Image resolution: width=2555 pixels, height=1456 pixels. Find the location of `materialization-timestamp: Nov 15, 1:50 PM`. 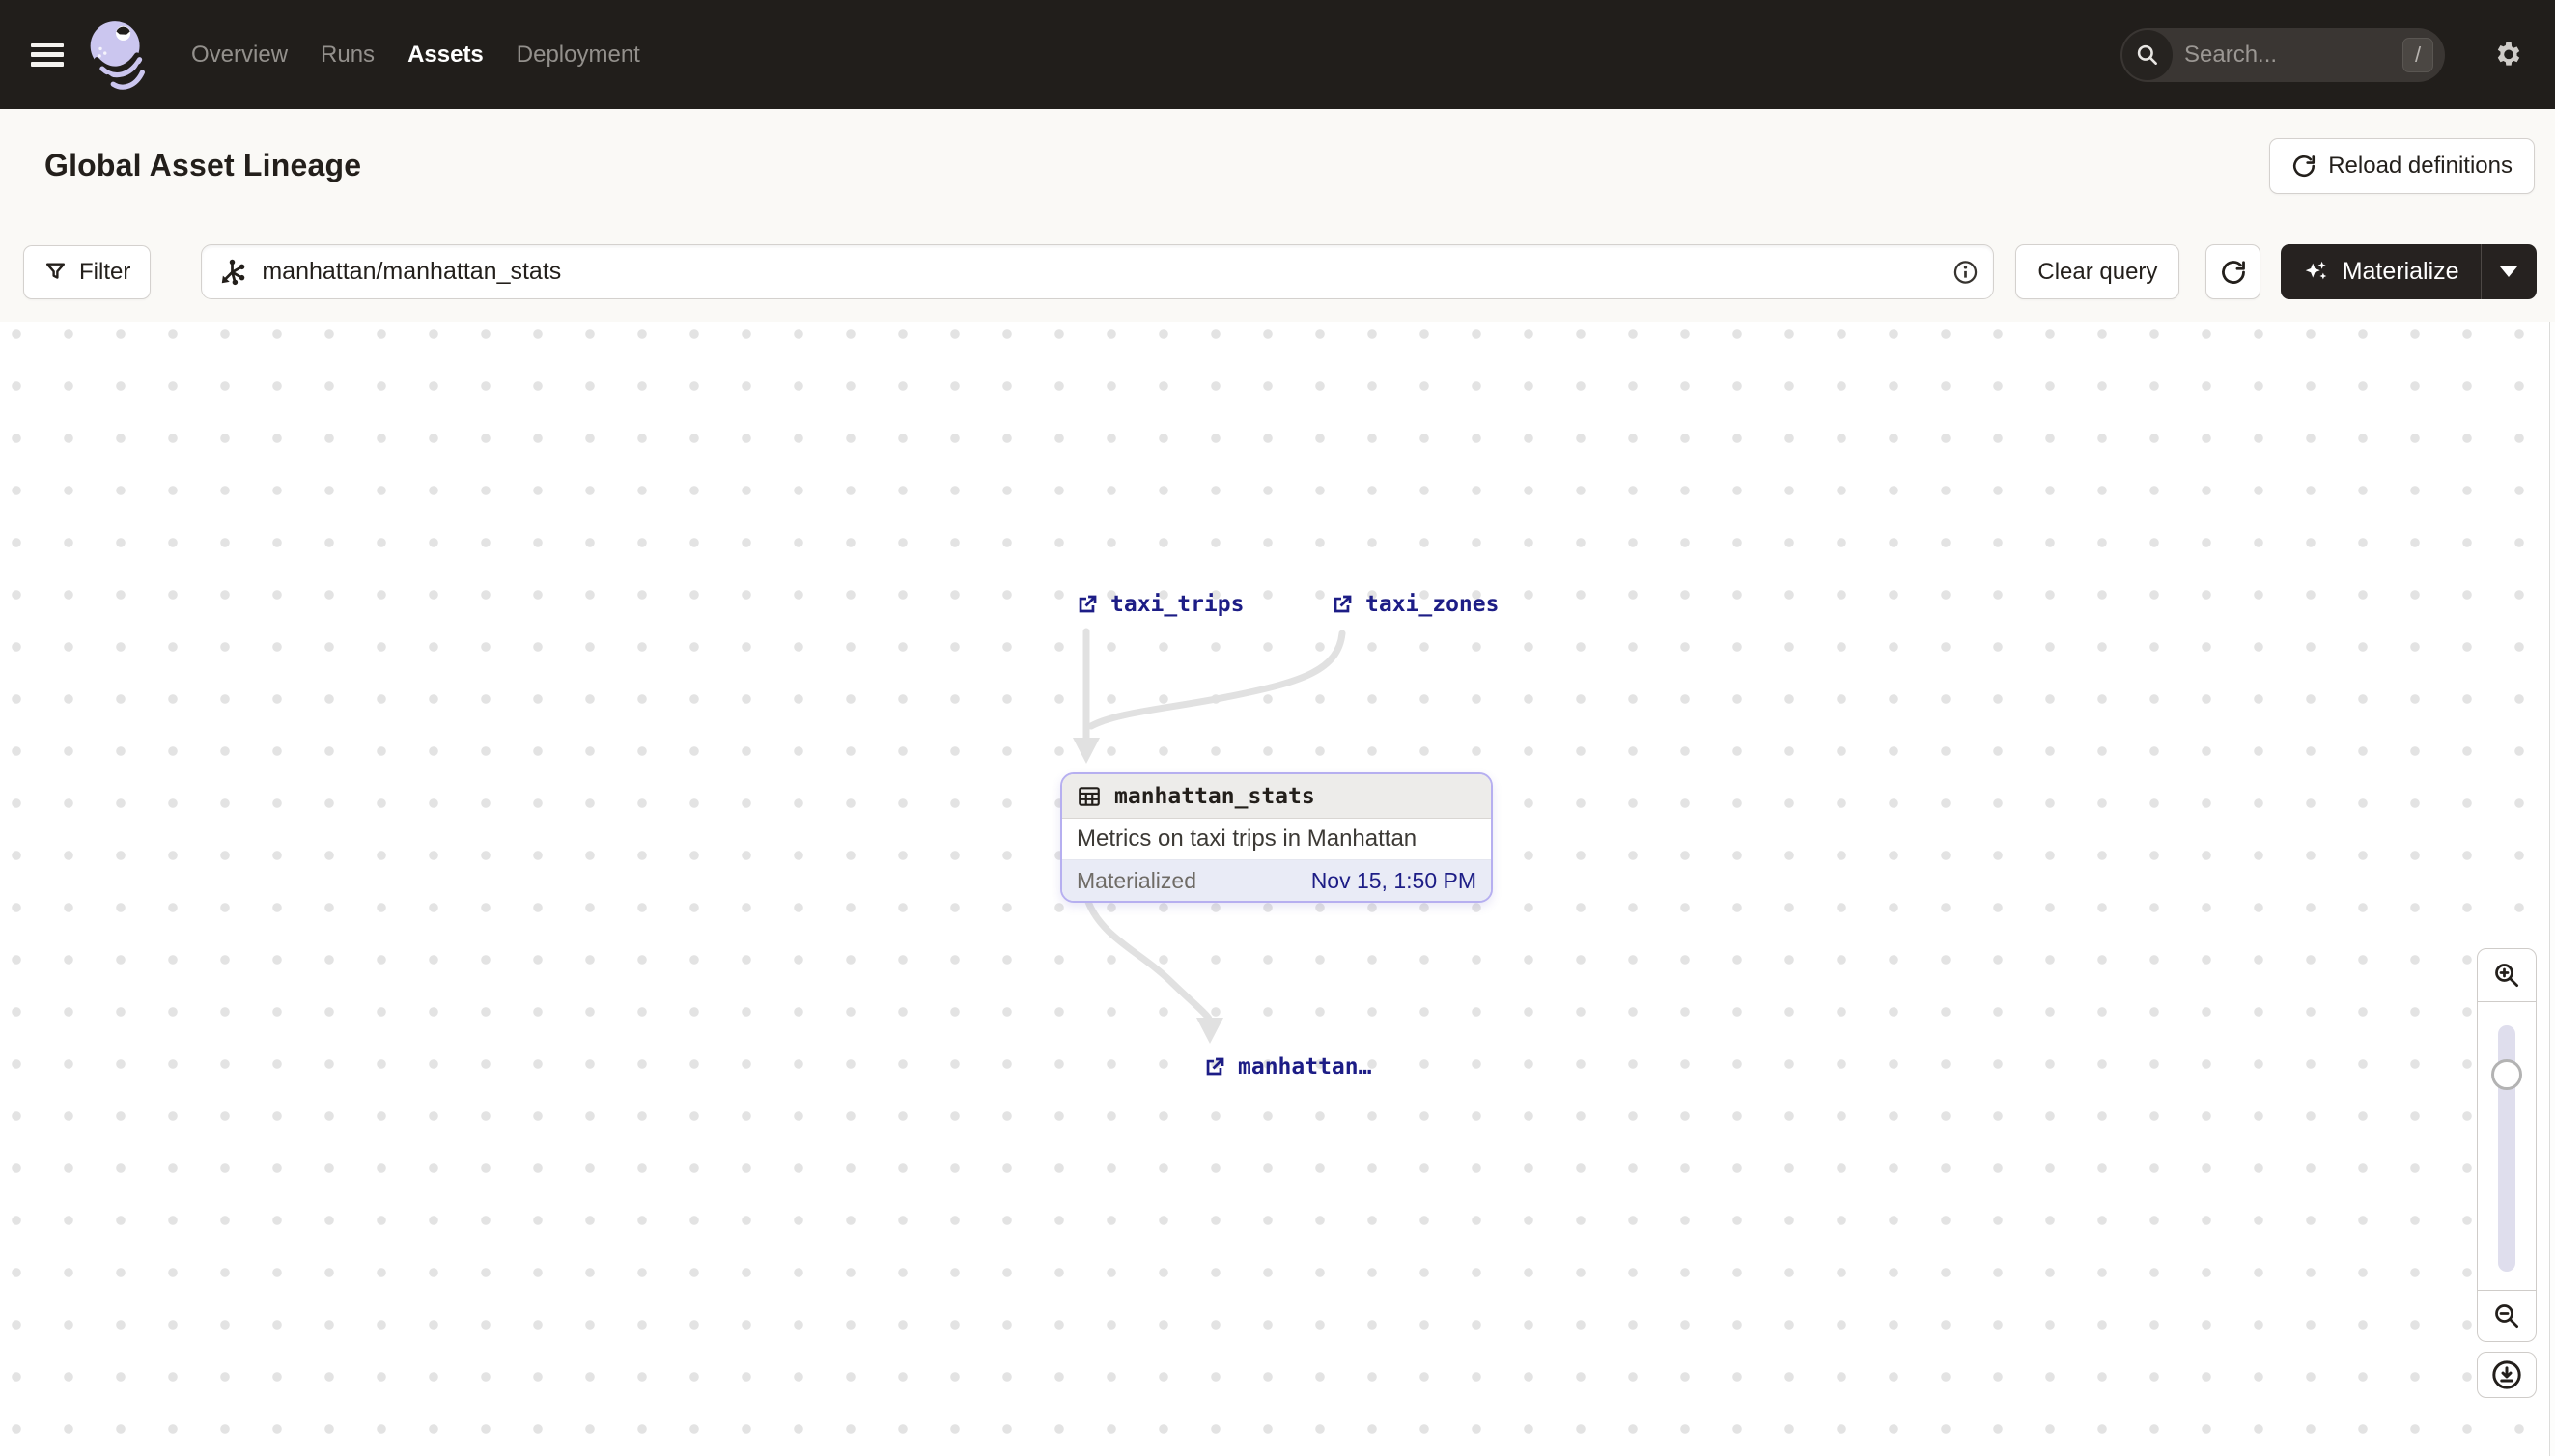

materialization-timestamp: Nov 15, 1:50 PM is located at coordinates (1393, 881).